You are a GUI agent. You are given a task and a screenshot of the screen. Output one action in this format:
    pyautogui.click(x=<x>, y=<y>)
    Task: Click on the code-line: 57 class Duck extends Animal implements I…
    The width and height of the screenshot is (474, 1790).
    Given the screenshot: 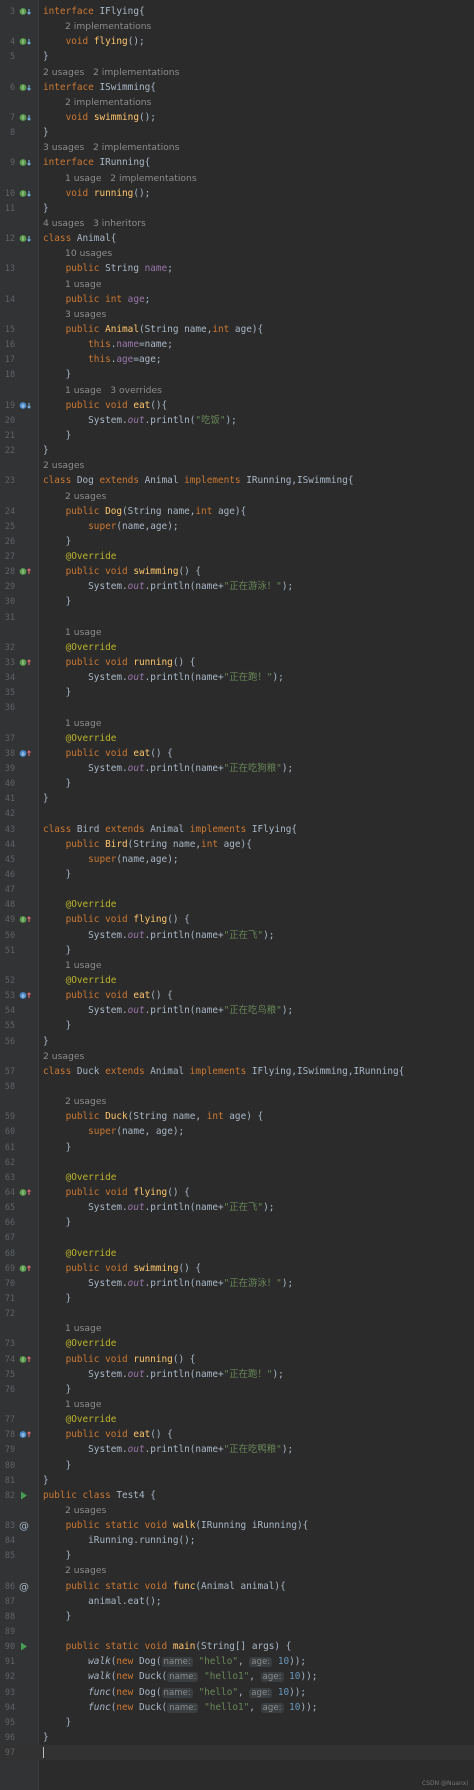 What is the action you would take?
    pyautogui.click(x=237, y=1071)
    